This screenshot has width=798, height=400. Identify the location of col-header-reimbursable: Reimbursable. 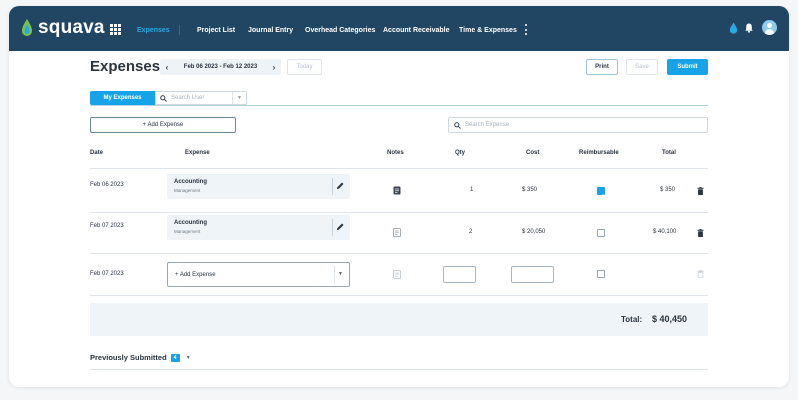
(599, 153).